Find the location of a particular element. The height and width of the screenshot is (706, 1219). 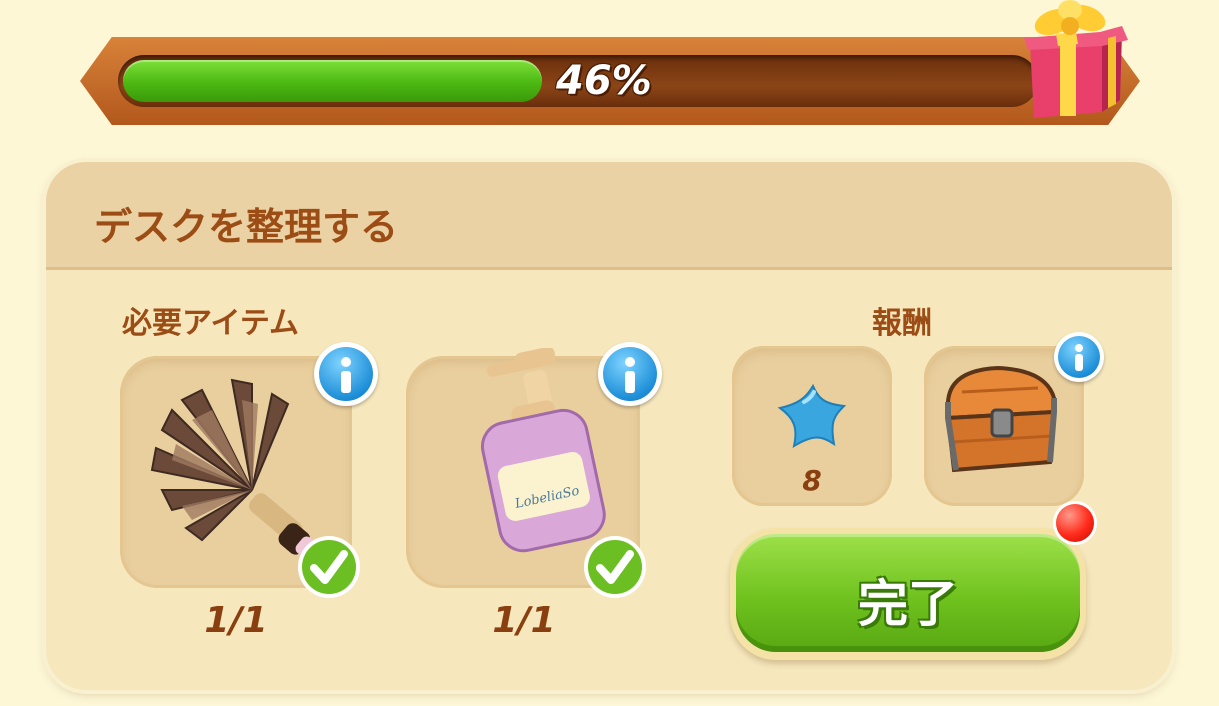

quest-title: デスクを整理する is located at coordinates (246, 227).